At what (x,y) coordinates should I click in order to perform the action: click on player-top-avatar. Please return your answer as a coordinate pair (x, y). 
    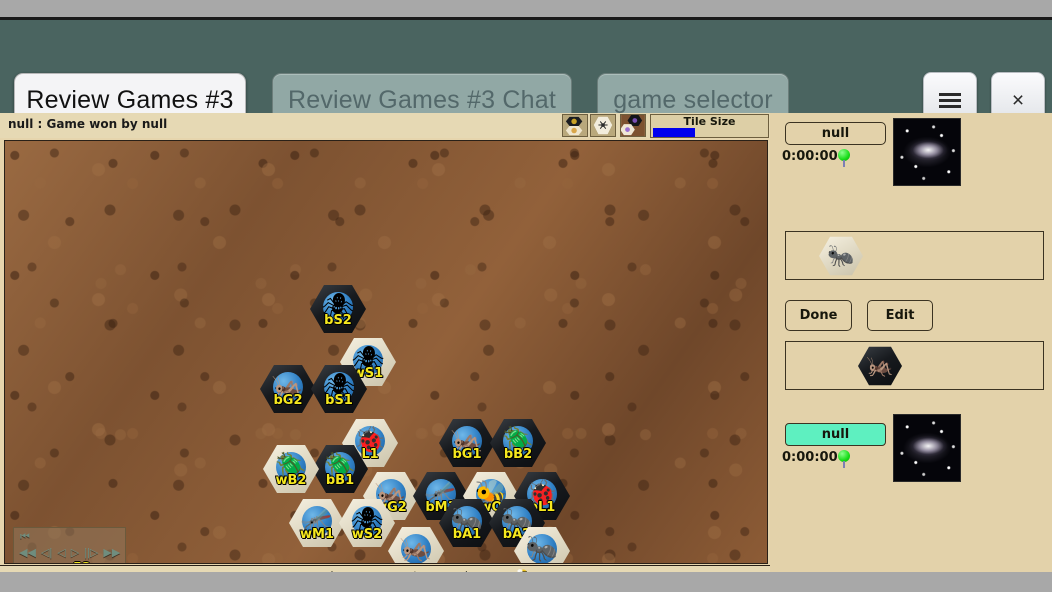
    Looking at the image, I should click on (927, 152).